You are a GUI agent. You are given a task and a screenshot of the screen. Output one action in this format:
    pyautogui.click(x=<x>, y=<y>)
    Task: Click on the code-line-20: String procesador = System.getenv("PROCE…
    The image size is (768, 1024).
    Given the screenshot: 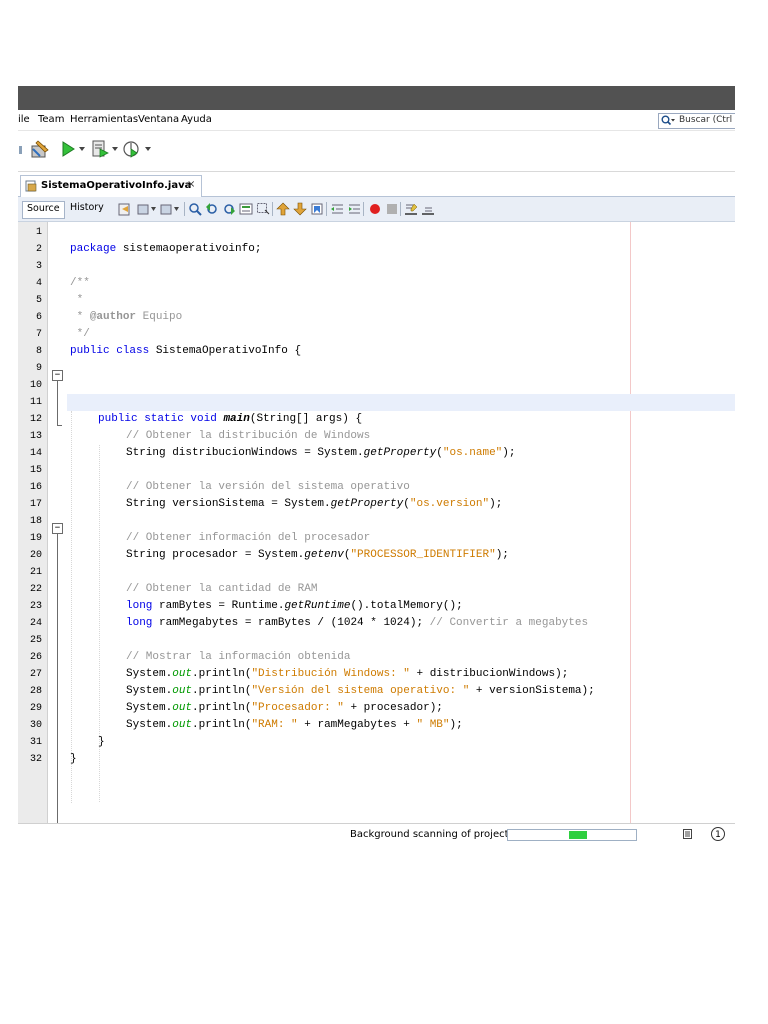 What is the action you would take?
    pyautogui.click(x=317, y=555)
    